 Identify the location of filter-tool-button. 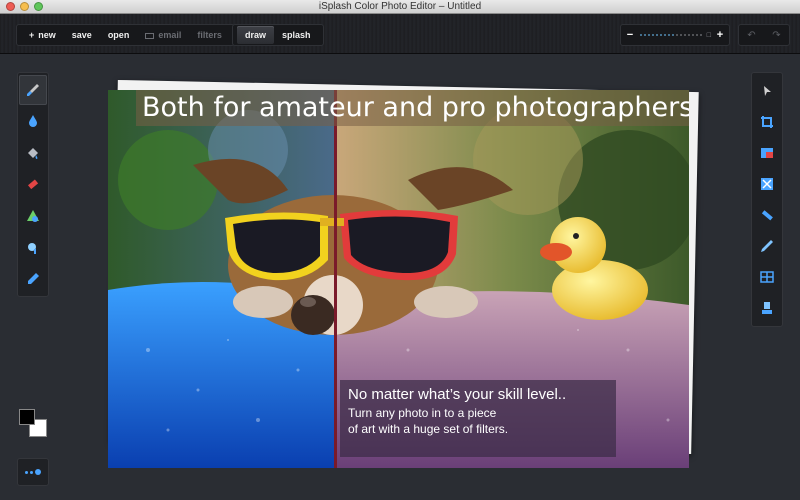
(767, 183).